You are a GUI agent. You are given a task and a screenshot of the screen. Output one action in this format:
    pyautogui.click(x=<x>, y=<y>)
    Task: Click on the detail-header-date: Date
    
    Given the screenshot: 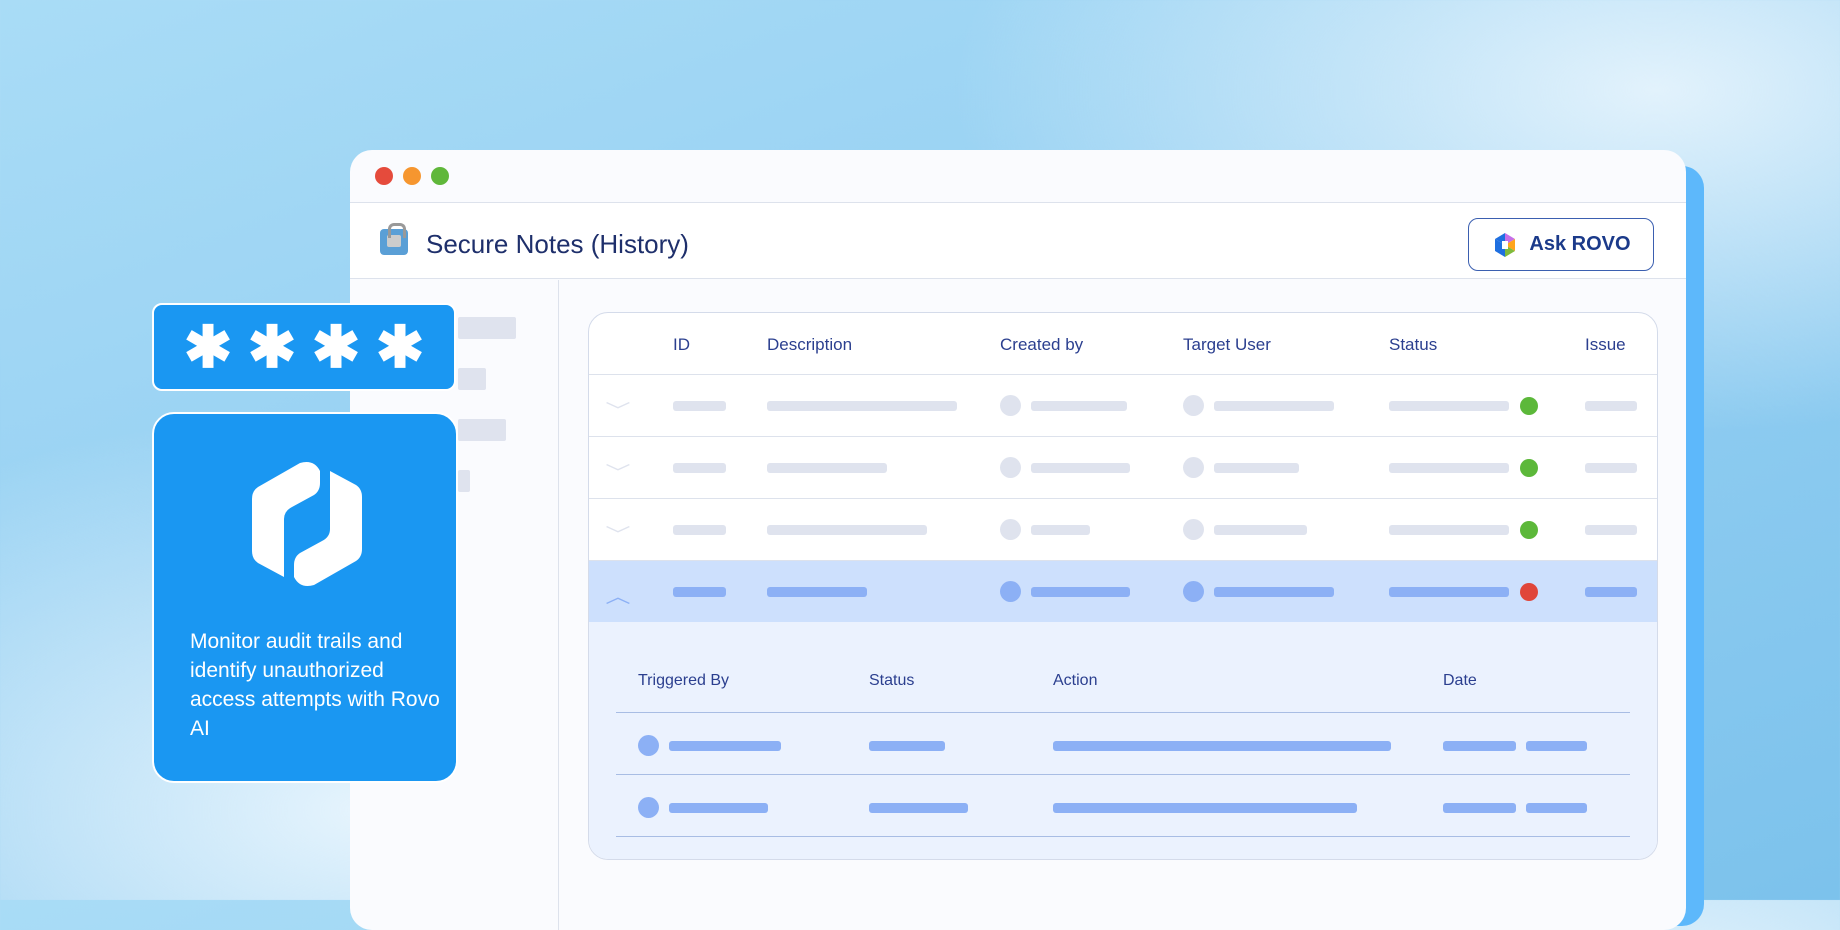 What is the action you would take?
    pyautogui.click(x=1460, y=680)
    